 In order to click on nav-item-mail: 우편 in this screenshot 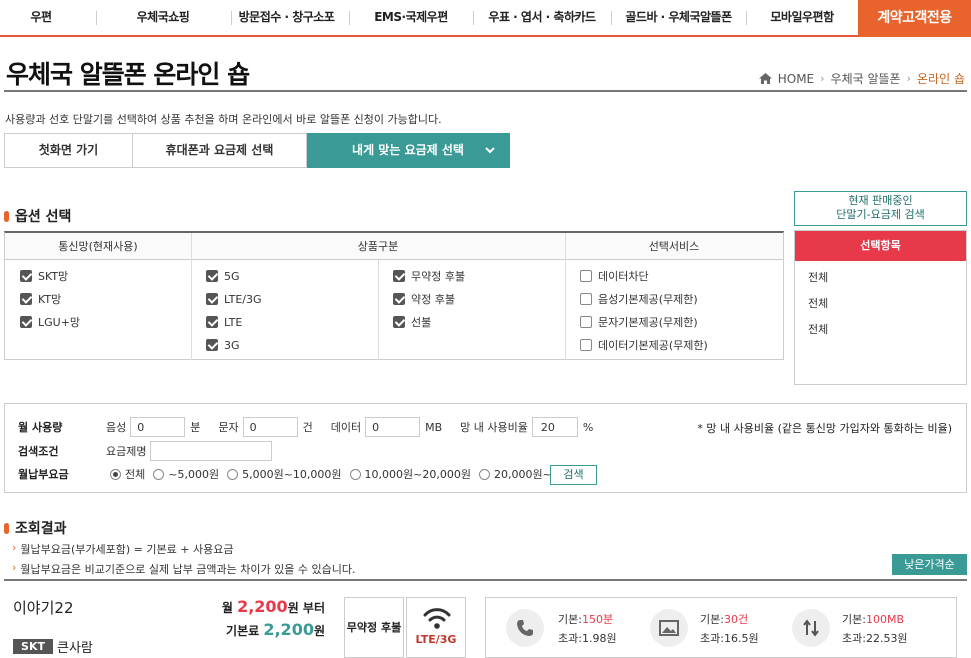, I will do `click(41, 17)`.